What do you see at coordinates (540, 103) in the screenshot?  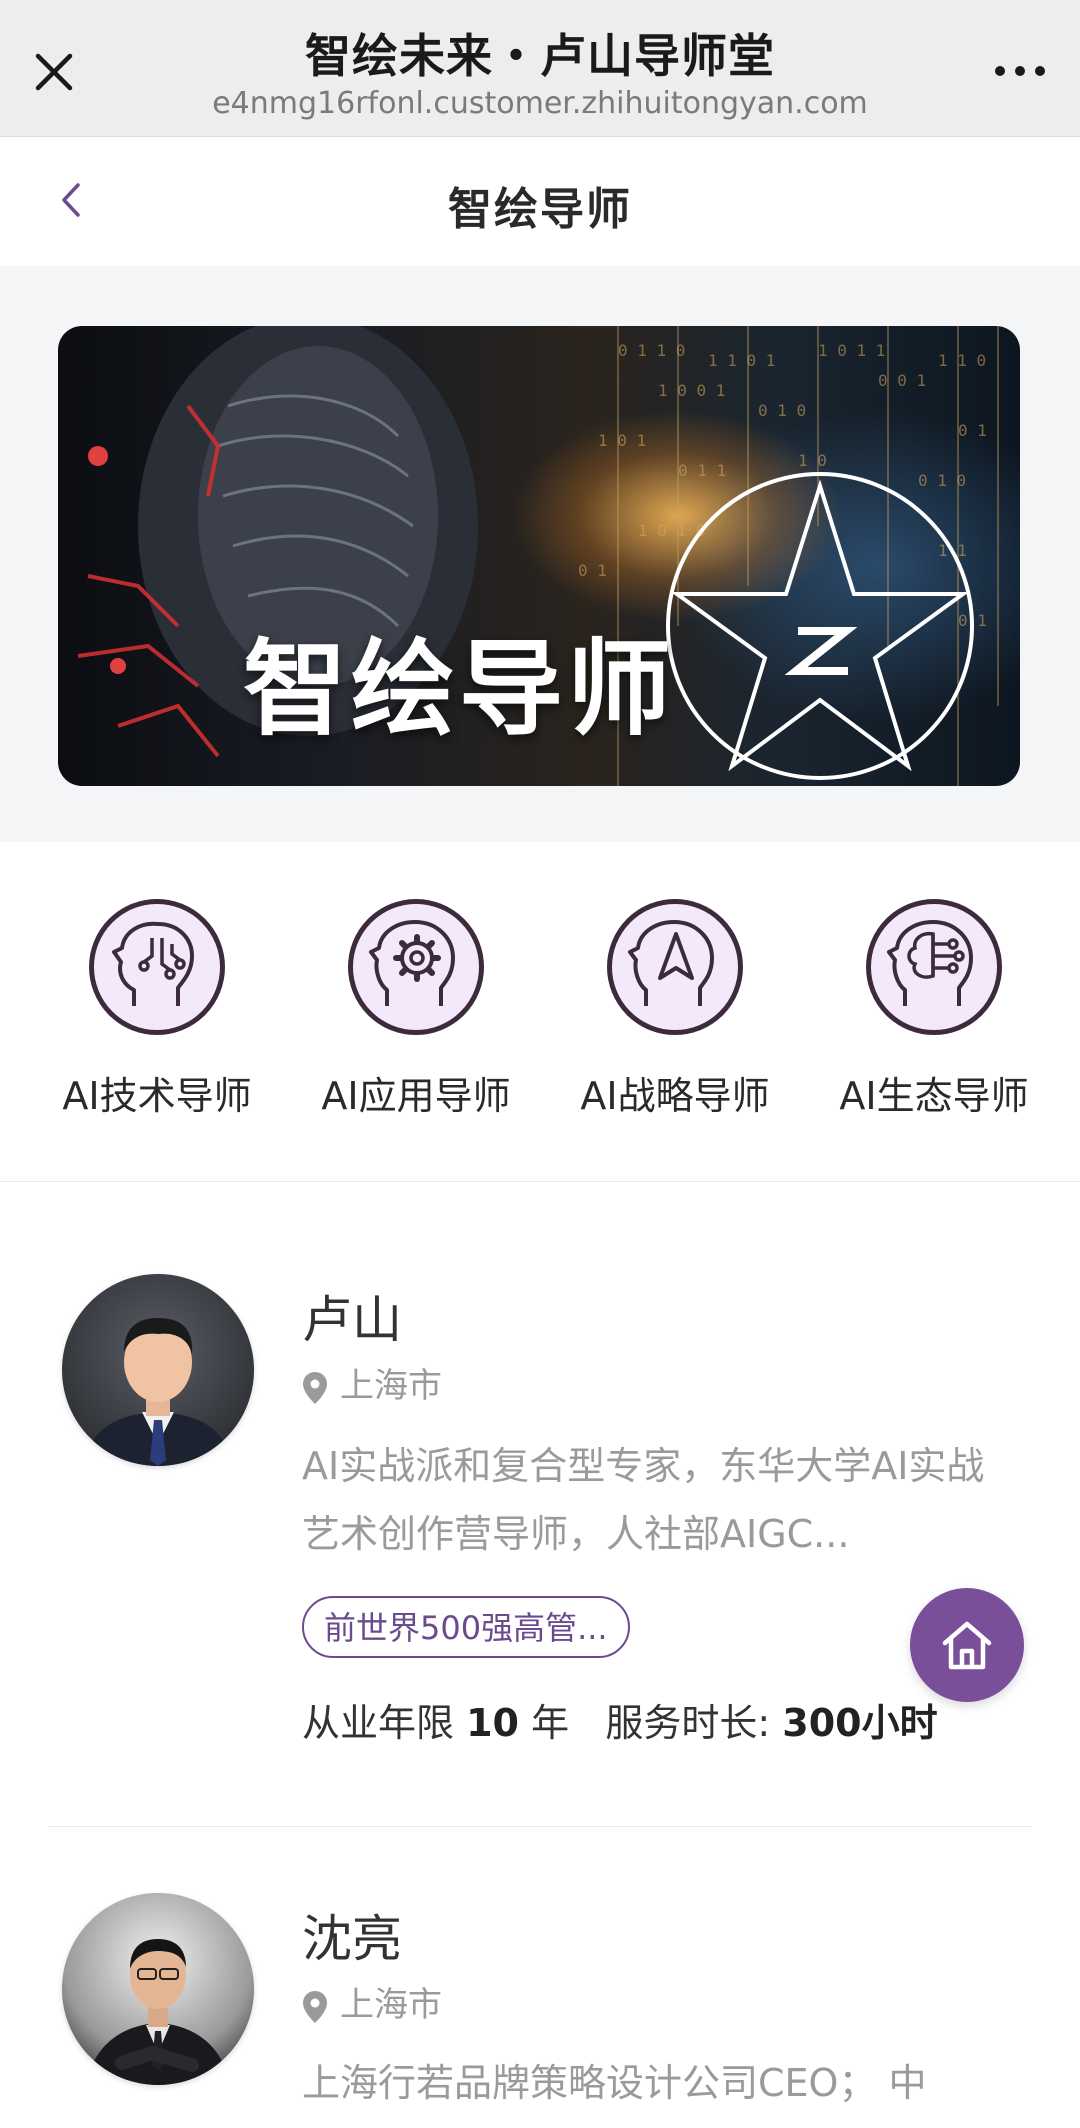 I see `browser-url: e4nmg16rfonl.customer.zhihuitongyan.com` at bounding box center [540, 103].